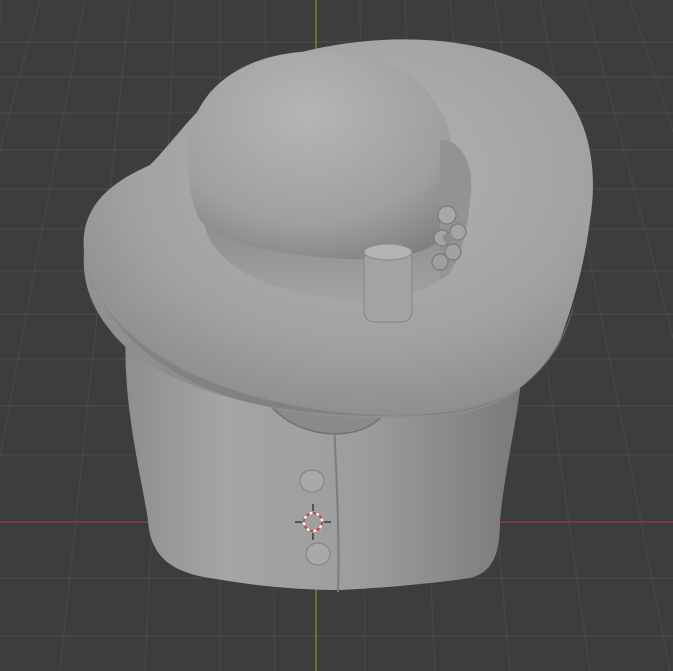 The image size is (673, 671). Describe the element at coordinates (321, 155) in the screenshot. I see `hat-crown` at that location.